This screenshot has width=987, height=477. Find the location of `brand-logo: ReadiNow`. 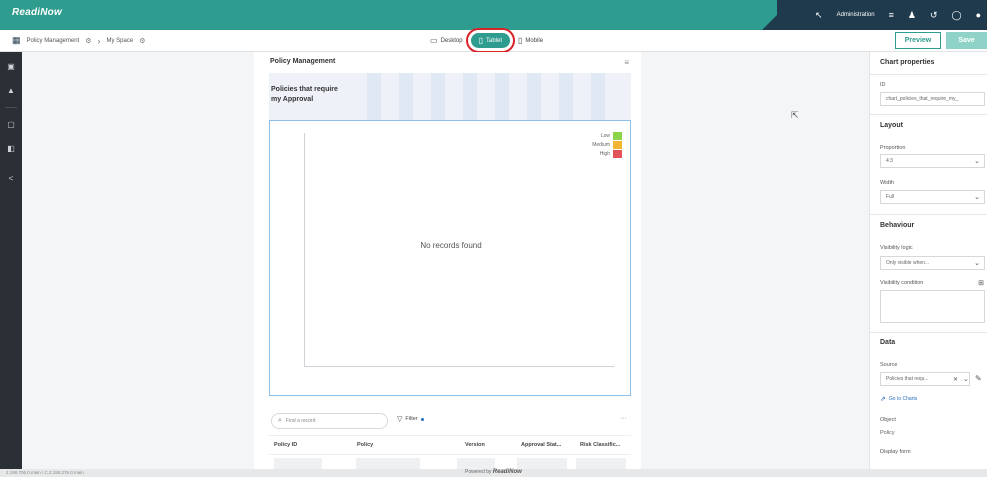

brand-logo: ReadiNow is located at coordinates (37, 12).